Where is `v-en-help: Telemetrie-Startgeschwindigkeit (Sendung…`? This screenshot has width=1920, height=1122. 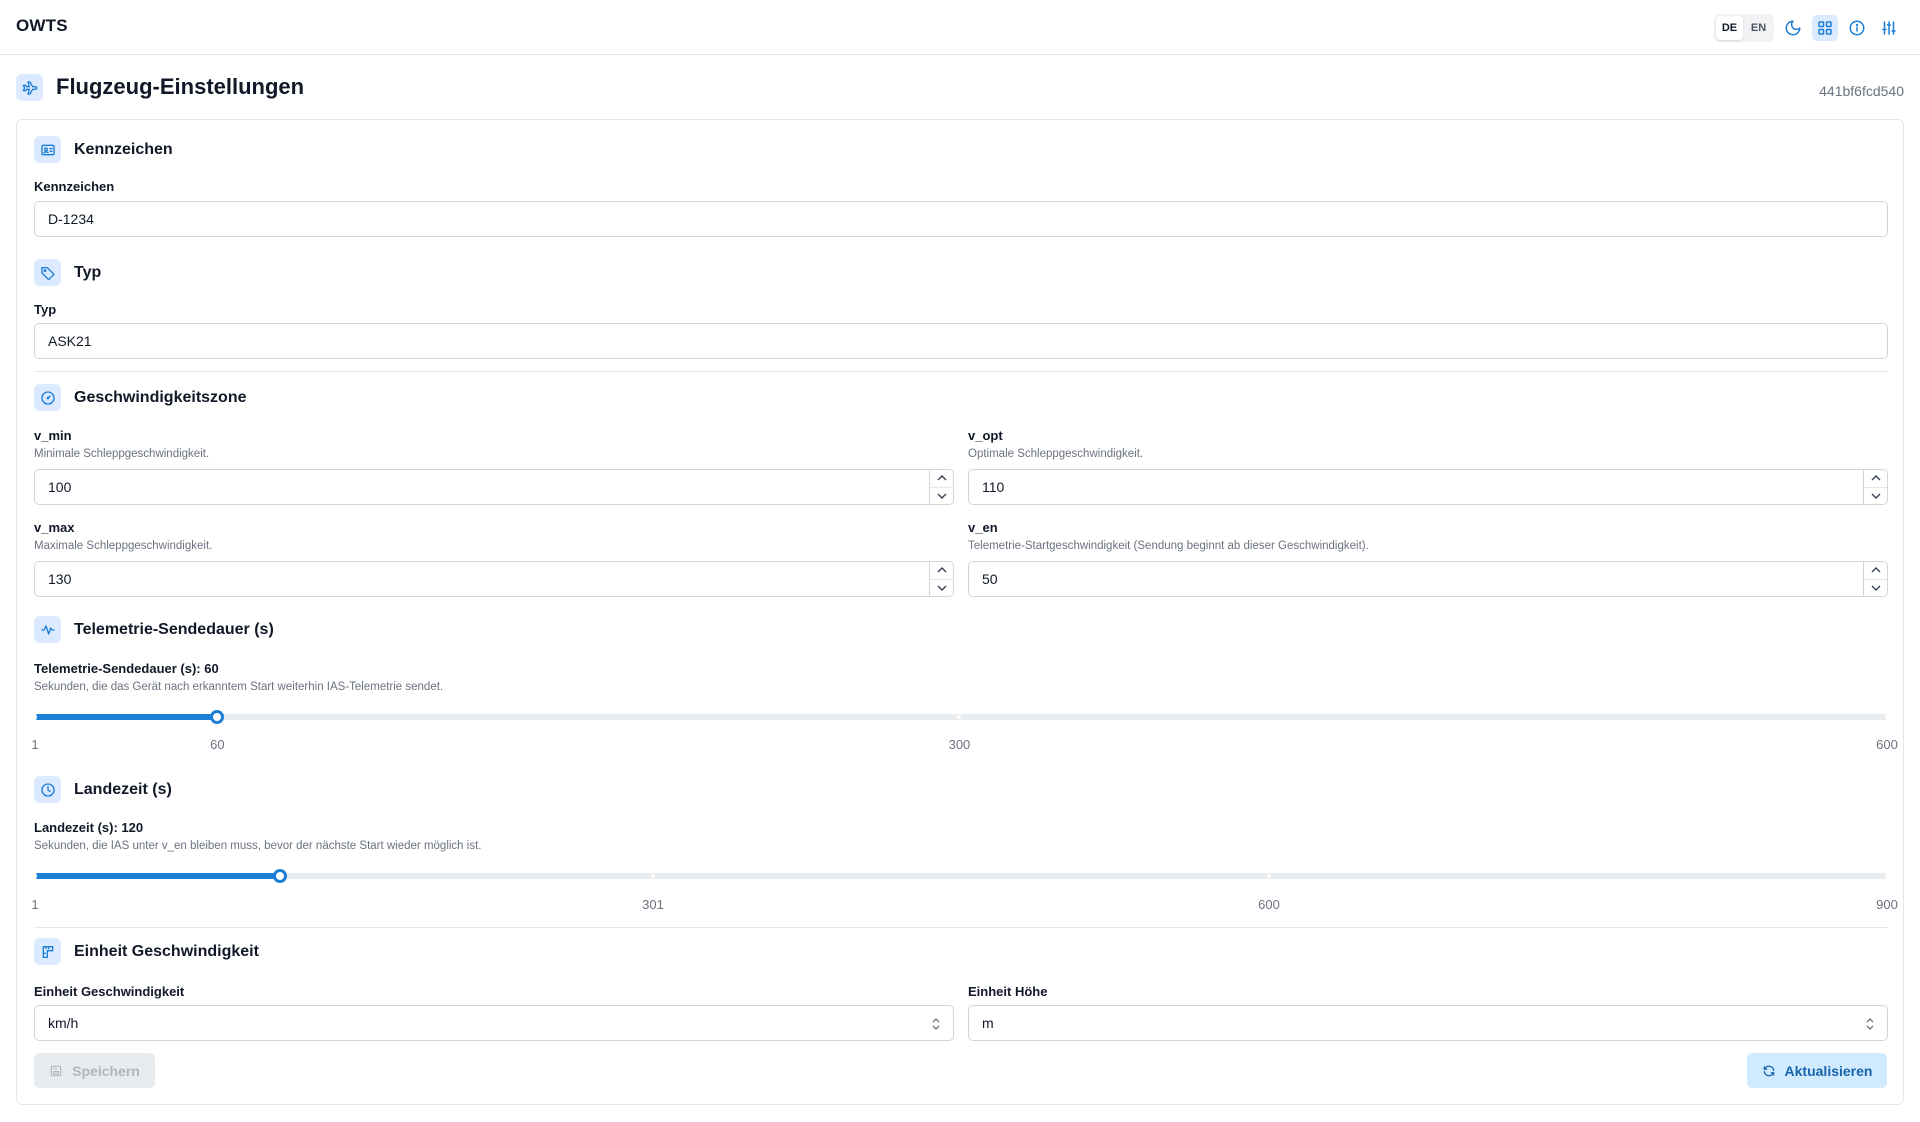 v-en-help: Telemetrie-Startgeschwindigkeit (Sendung… is located at coordinates (1168, 546).